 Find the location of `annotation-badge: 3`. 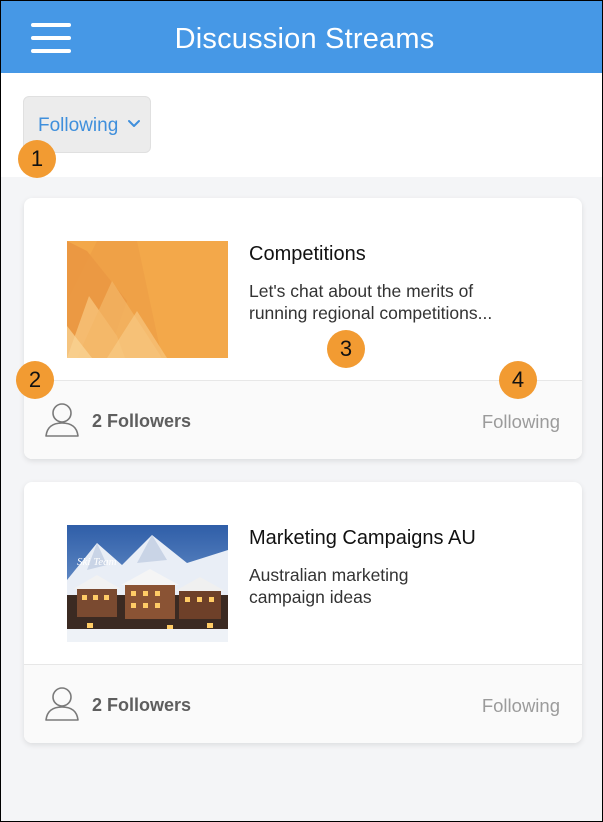

annotation-badge: 3 is located at coordinates (346, 349).